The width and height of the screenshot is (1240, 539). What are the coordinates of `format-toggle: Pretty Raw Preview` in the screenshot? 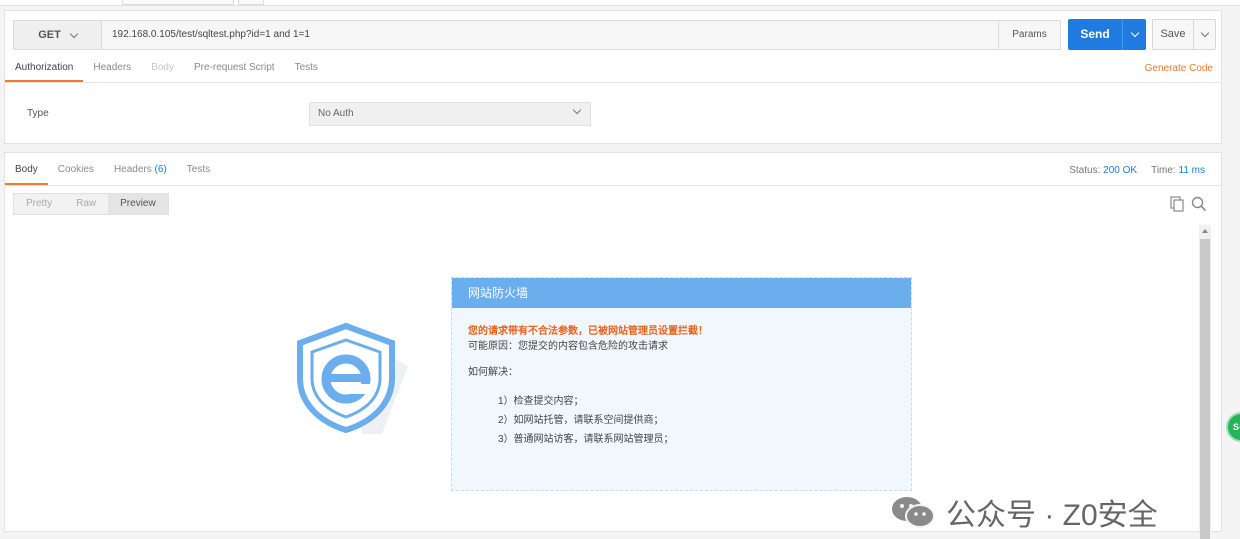 It's located at (91, 204).